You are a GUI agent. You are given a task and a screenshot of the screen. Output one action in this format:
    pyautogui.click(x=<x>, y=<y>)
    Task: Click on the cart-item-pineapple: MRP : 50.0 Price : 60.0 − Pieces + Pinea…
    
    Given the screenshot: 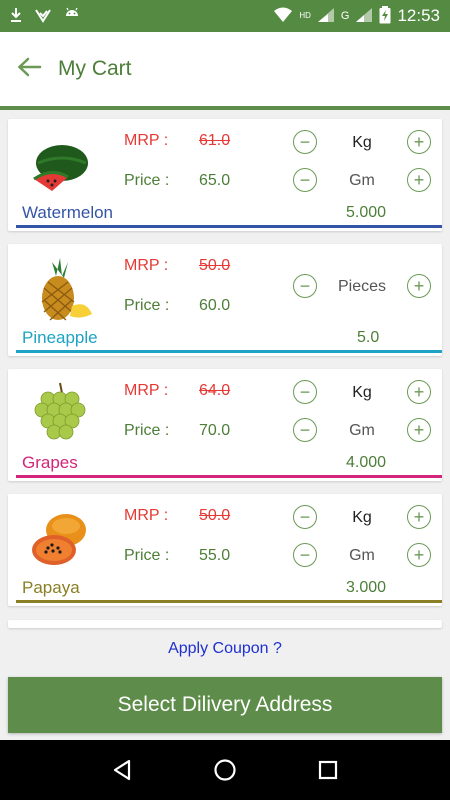 What is the action you would take?
    pyautogui.click(x=225, y=300)
    